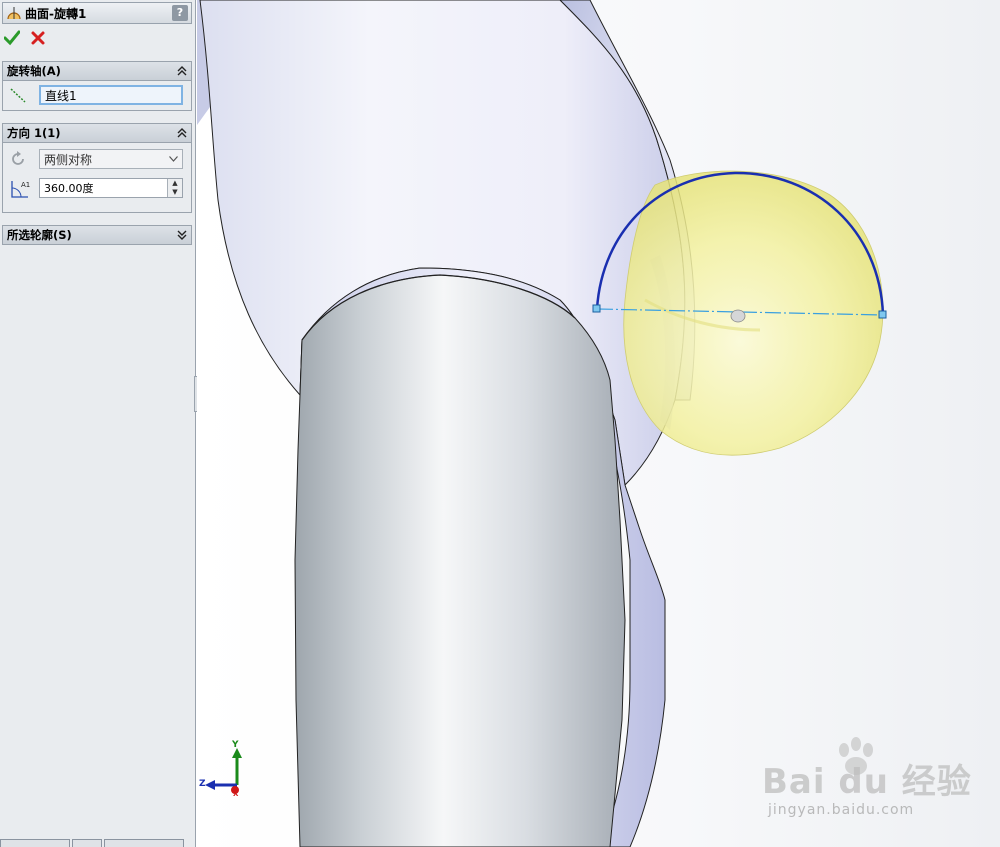 The image size is (1000, 847). I want to click on feature-title-bar: 曲面-旋轉1 ?, so click(97, 13).